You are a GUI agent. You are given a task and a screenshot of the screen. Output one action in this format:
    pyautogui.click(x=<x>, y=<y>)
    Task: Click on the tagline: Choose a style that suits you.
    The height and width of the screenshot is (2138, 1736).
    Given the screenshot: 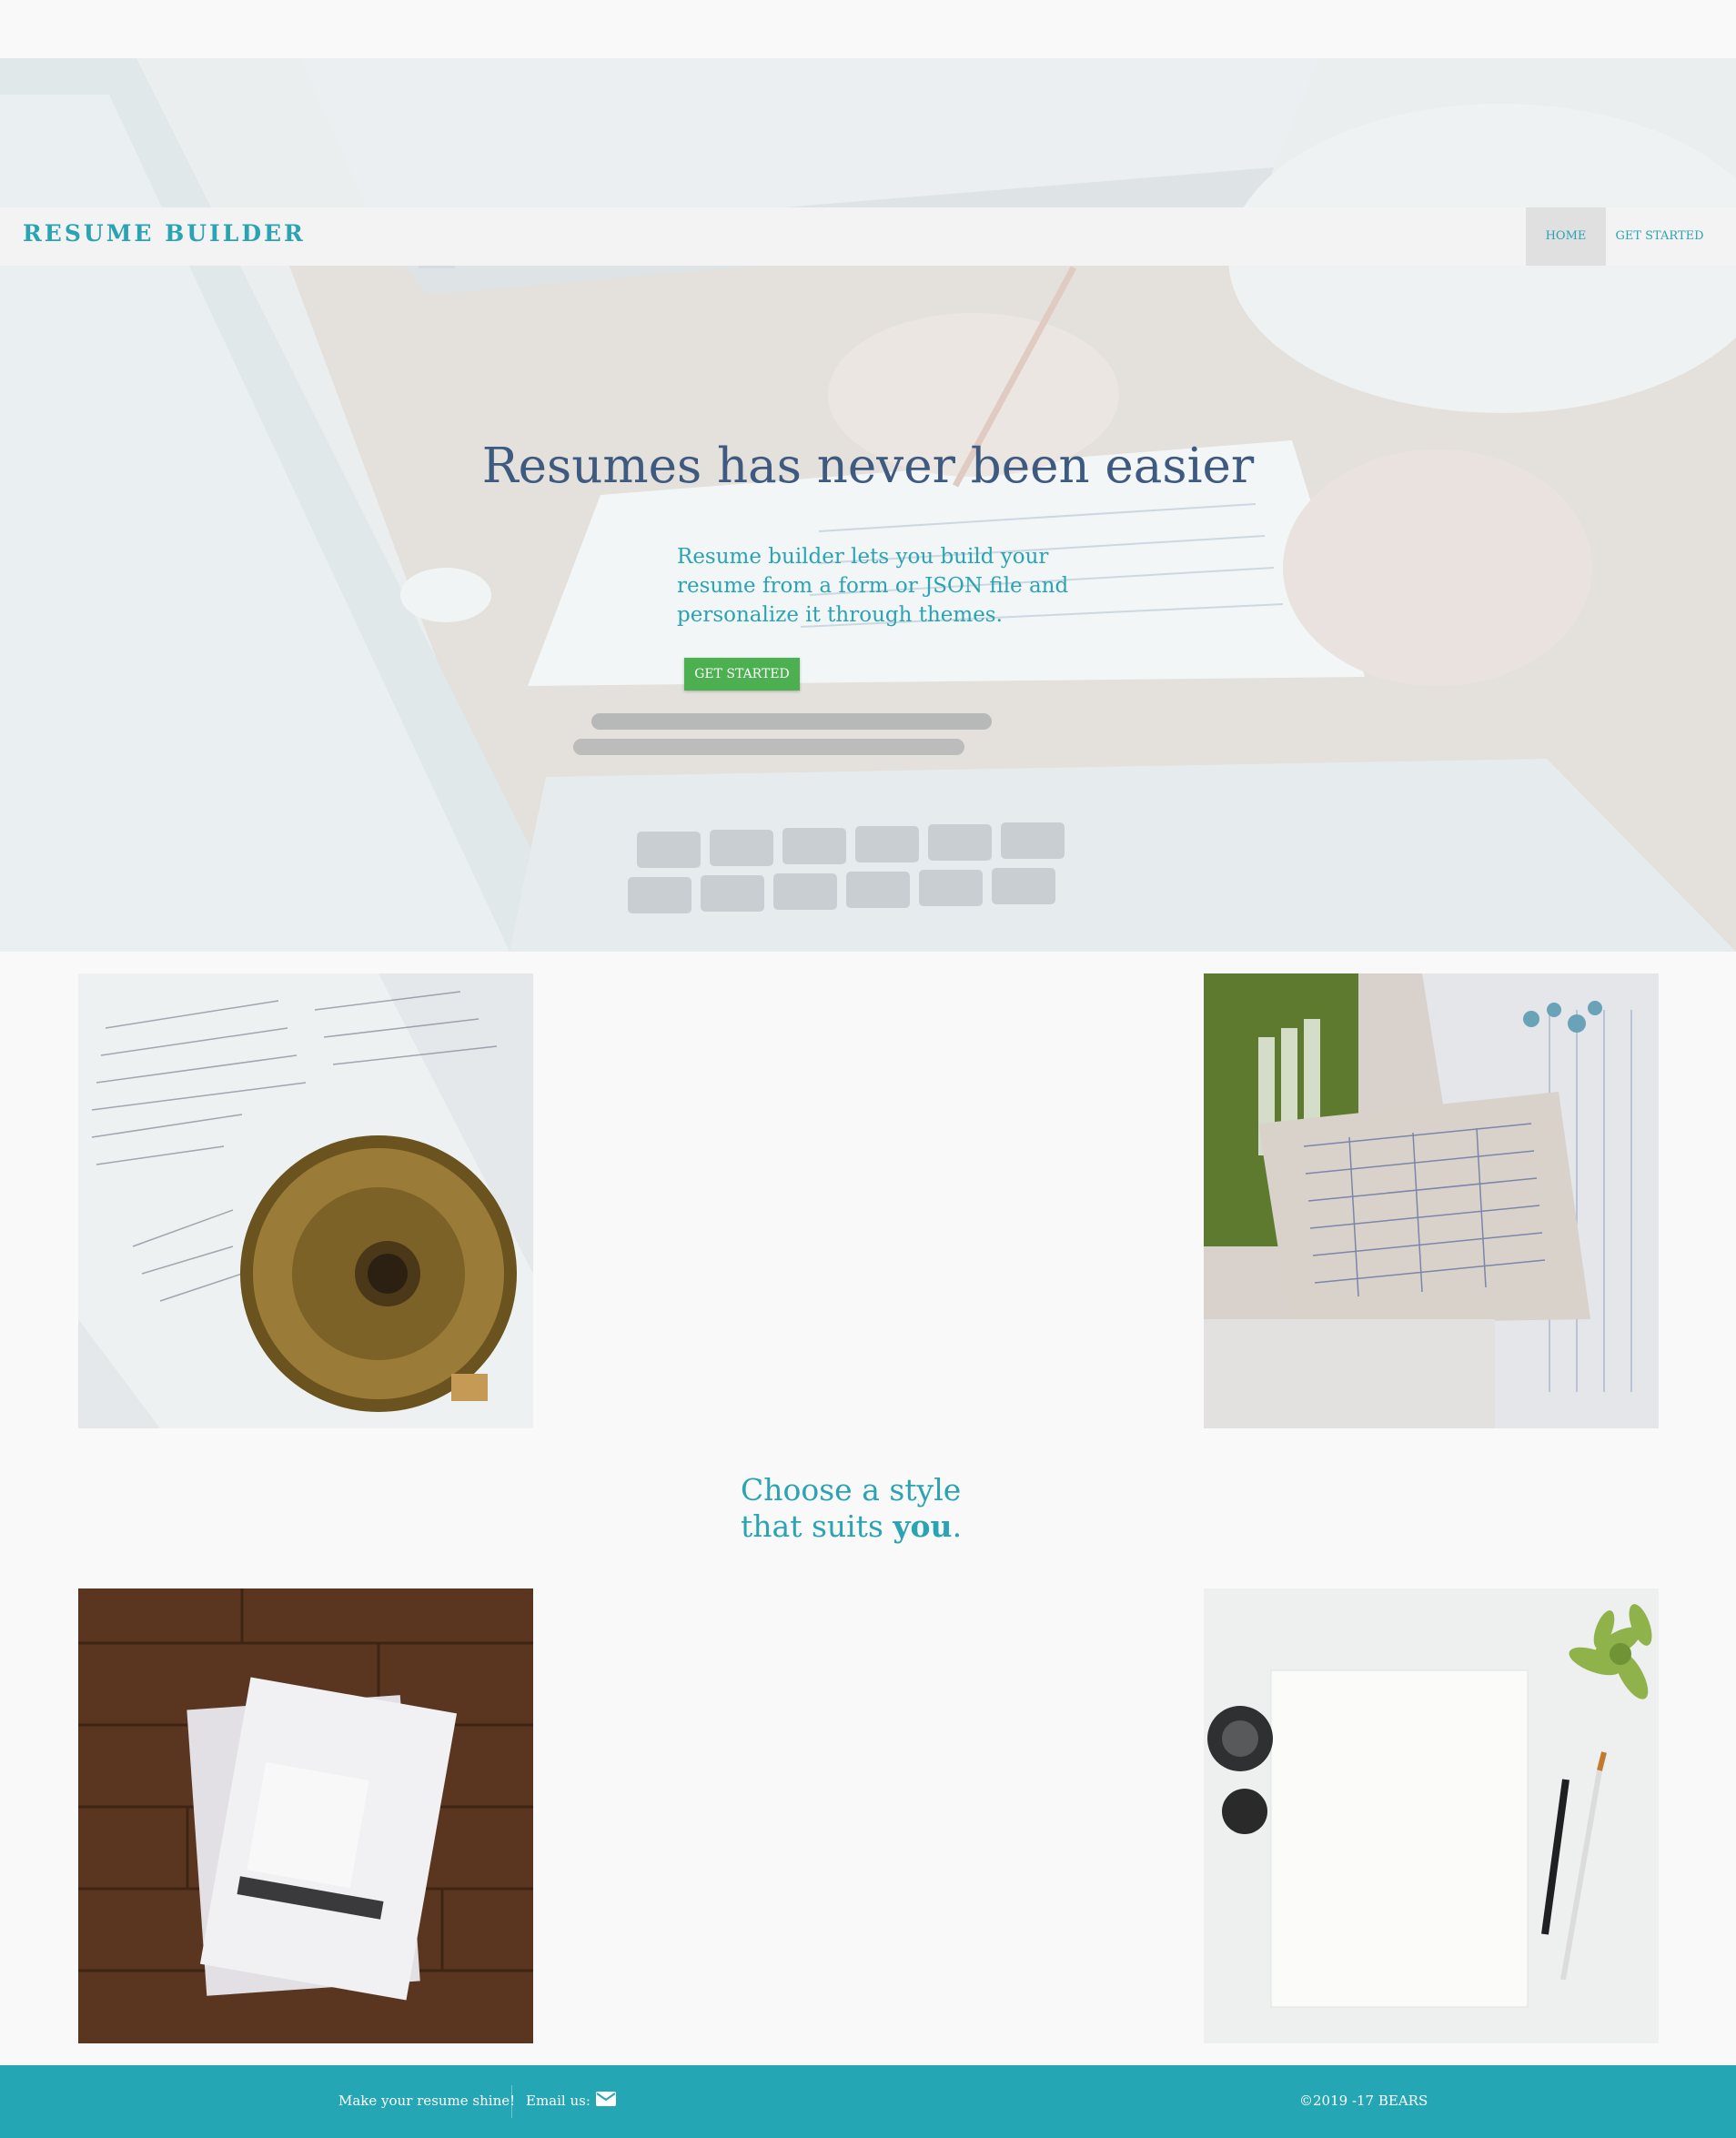 What is the action you would take?
    pyautogui.click(x=851, y=1508)
    